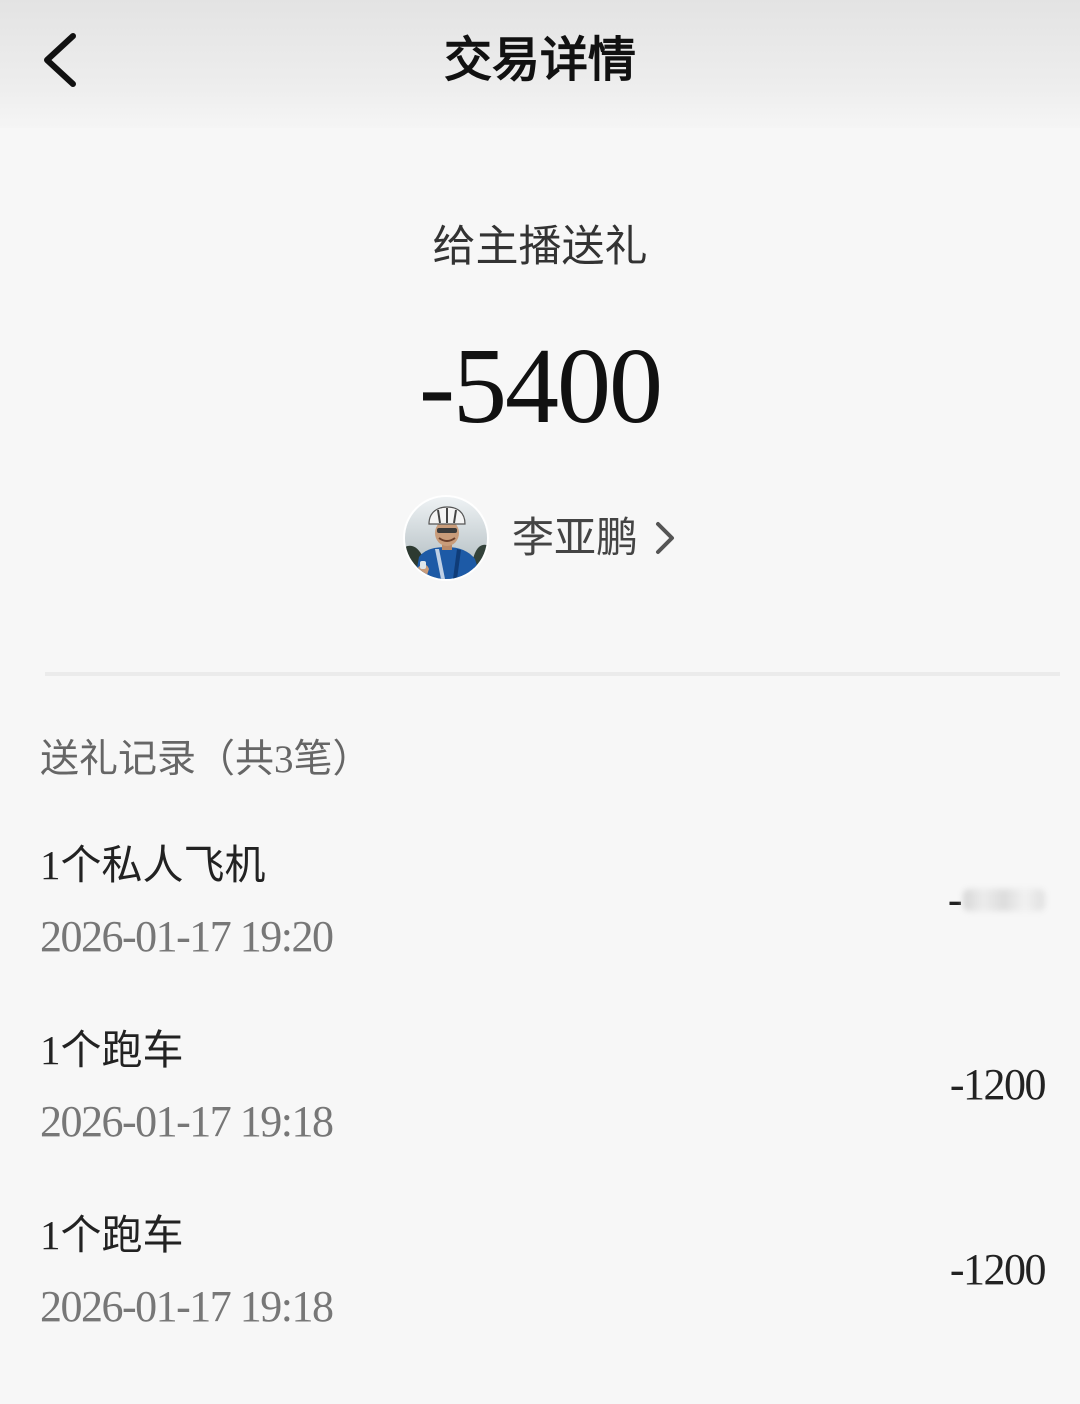 The height and width of the screenshot is (1404, 1080). I want to click on chevron-left-icon, so click(60, 60).